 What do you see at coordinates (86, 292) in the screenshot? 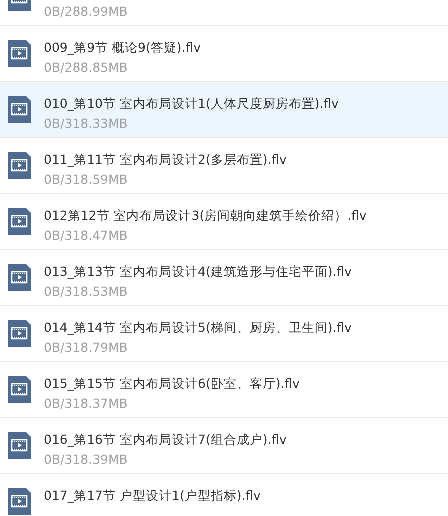
I see `file-size: 0B/318.53MB` at bounding box center [86, 292].